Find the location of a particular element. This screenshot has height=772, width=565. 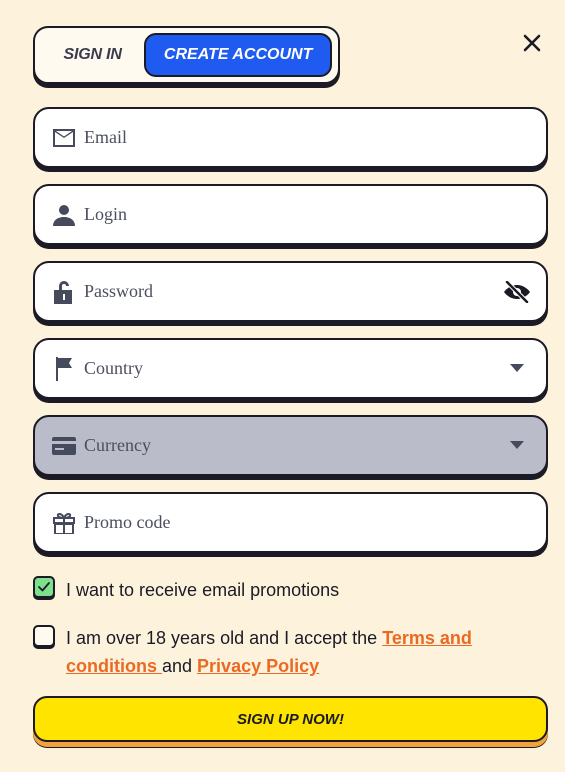

terms-checkbox is located at coordinates (44, 636).